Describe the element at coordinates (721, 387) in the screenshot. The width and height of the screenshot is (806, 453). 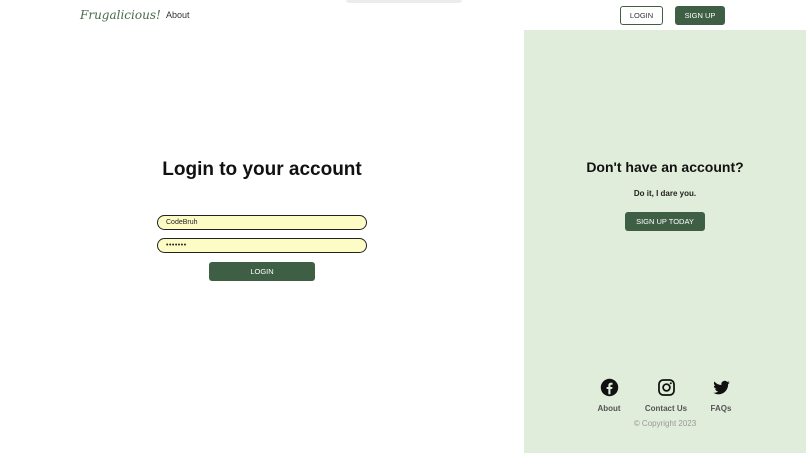
I see `twitter-icon` at that location.